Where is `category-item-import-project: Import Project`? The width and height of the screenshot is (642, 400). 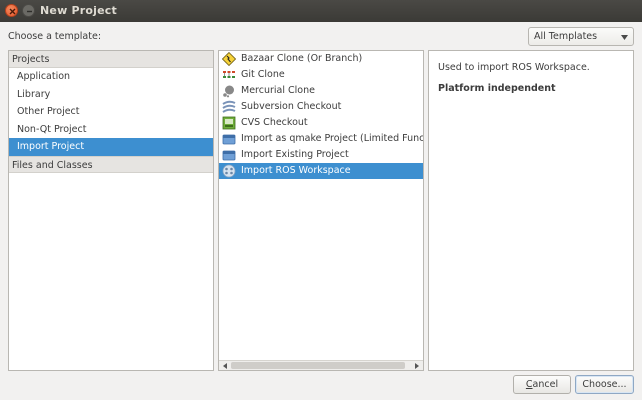 category-item-import-project: Import Project is located at coordinates (111, 147).